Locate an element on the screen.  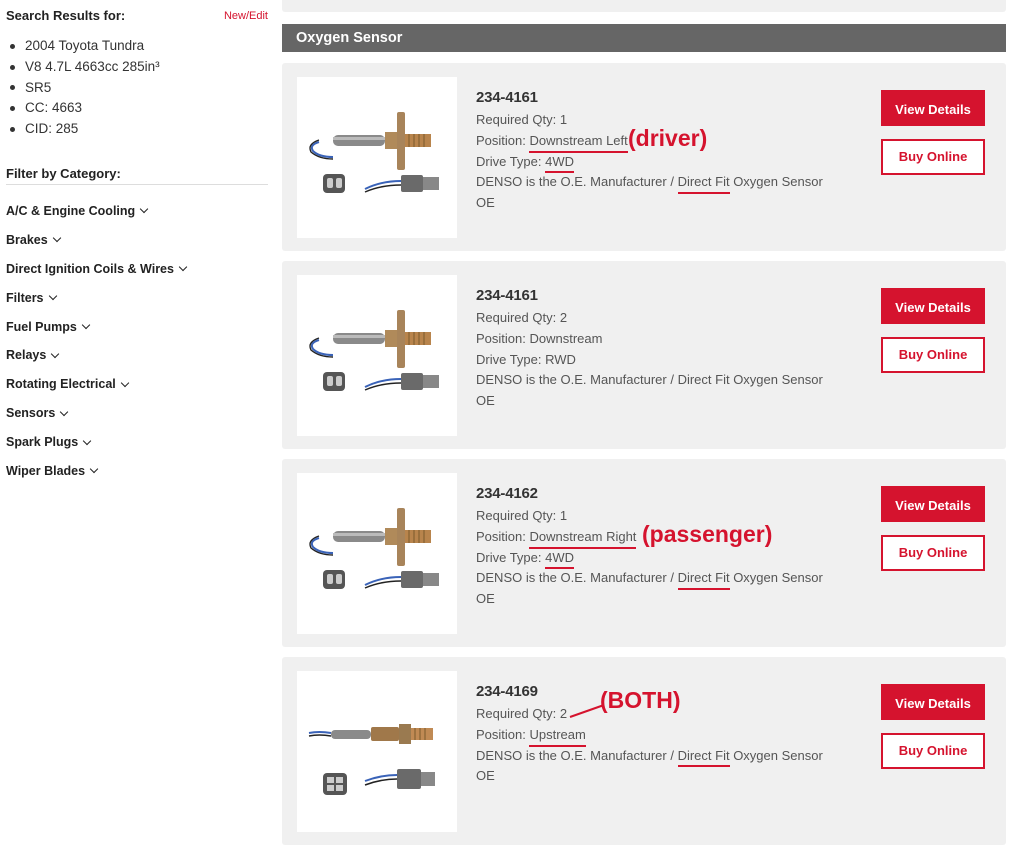
search-results-title: Search Results for: is located at coordinates (66, 15).